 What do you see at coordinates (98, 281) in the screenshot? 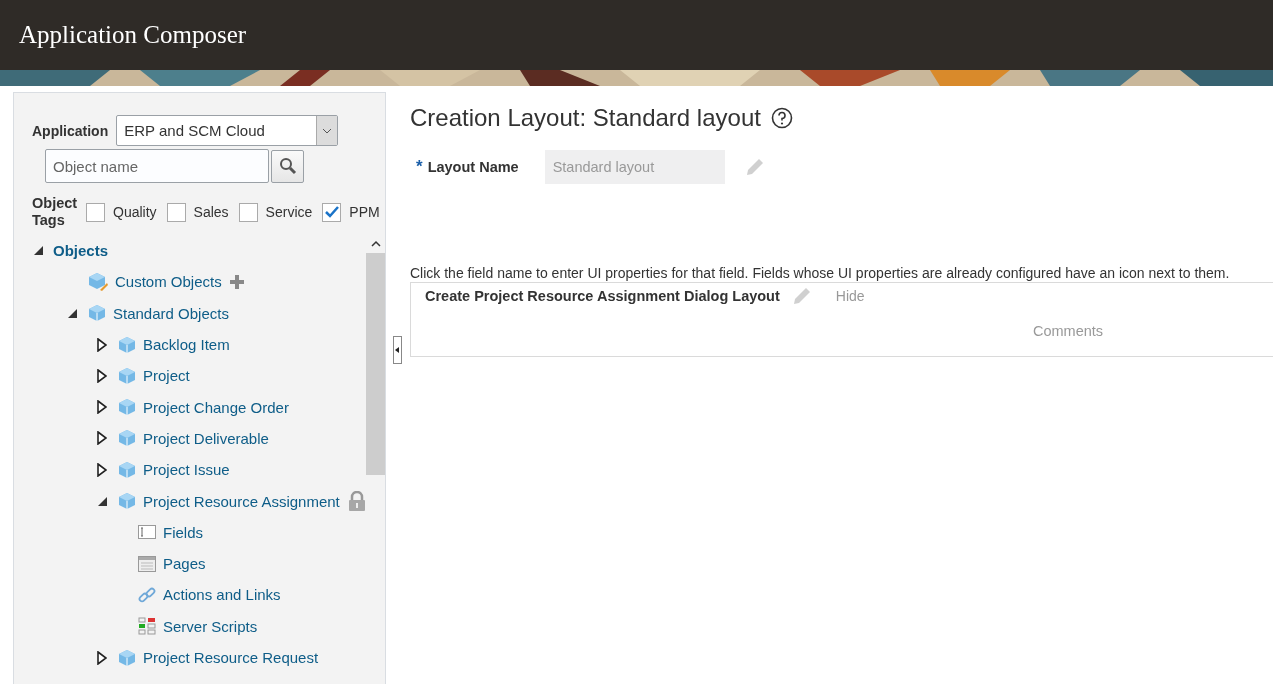
I see `cube-pencil-icon` at bounding box center [98, 281].